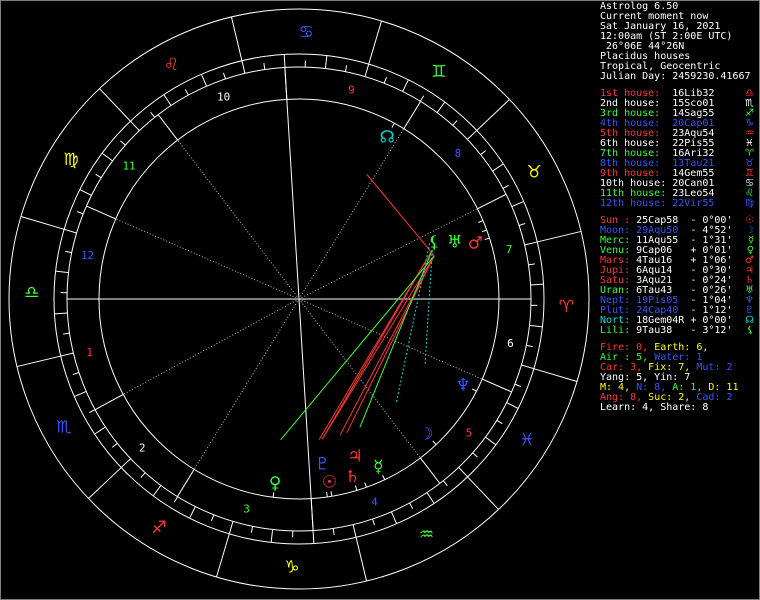 Image resolution: width=760 pixels, height=600 pixels. Describe the element at coordinates (711, 330) in the screenshot. I see `planet-latitude: - 3°12'` at that location.